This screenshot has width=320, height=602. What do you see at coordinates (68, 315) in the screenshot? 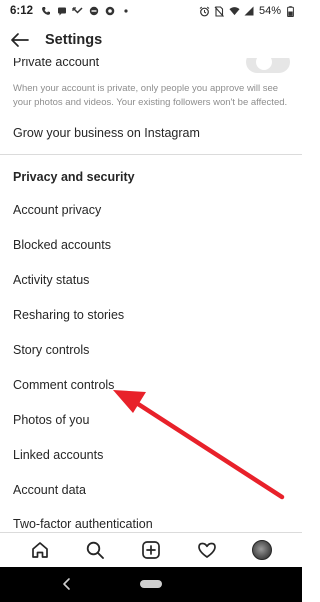
I see `menu-item-resharing-to-stories: Resharing to stories` at bounding box center [68, 315].